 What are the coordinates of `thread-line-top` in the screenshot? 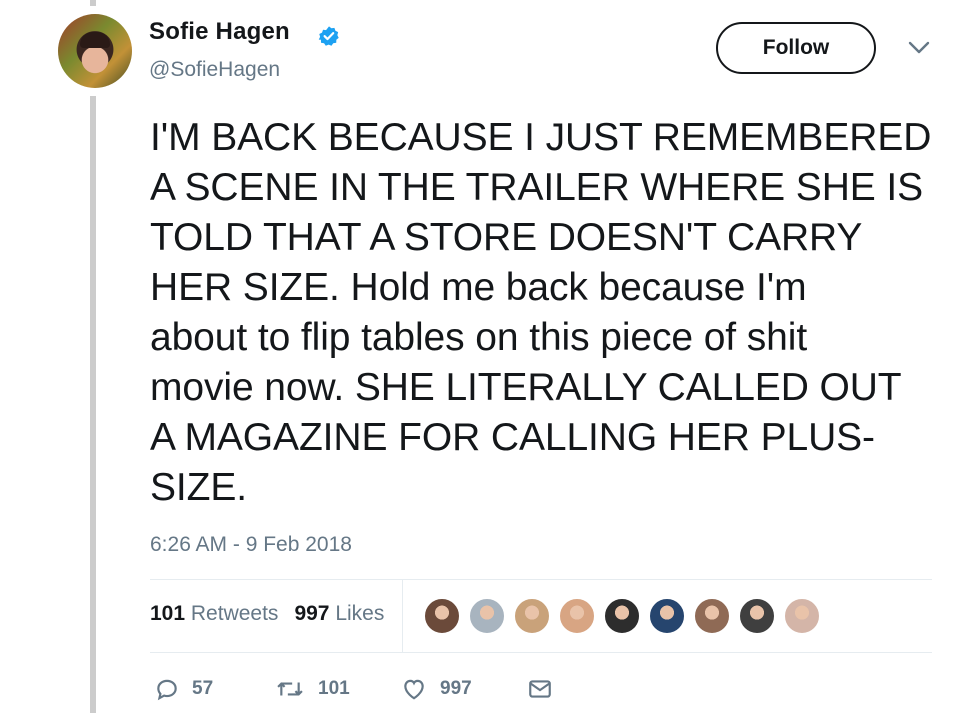 It's located at (93, 3).